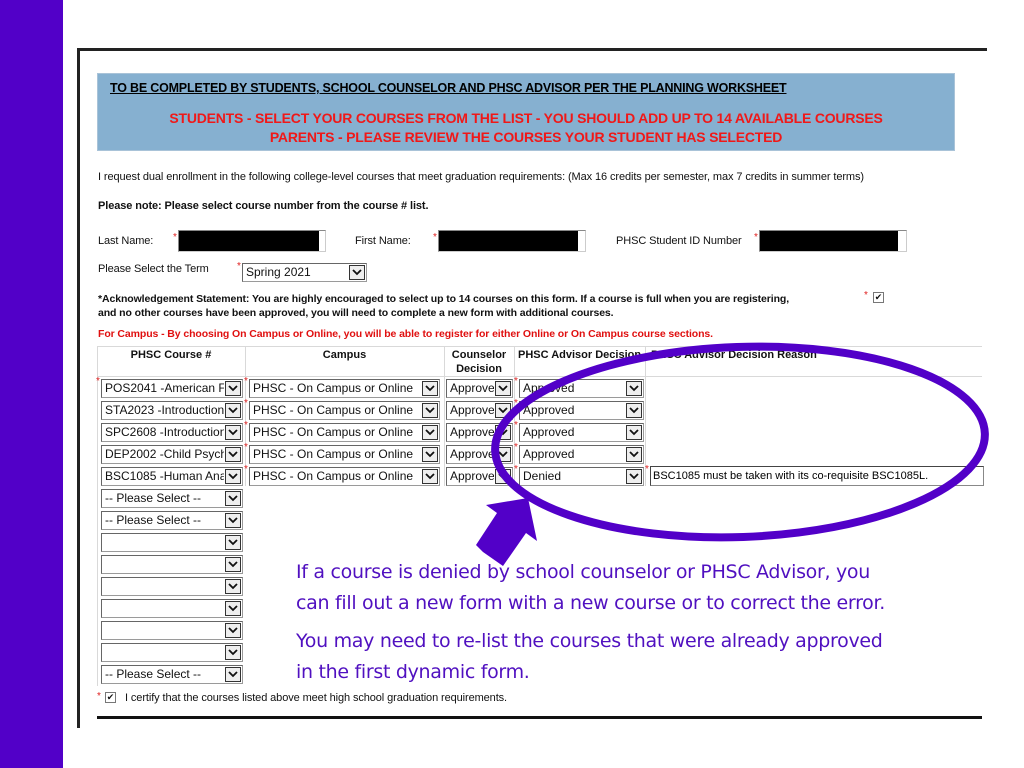 The image size is (1024, 768). I want to click on header-advisor: PHSC Advisor Decision, so click(580, 355).